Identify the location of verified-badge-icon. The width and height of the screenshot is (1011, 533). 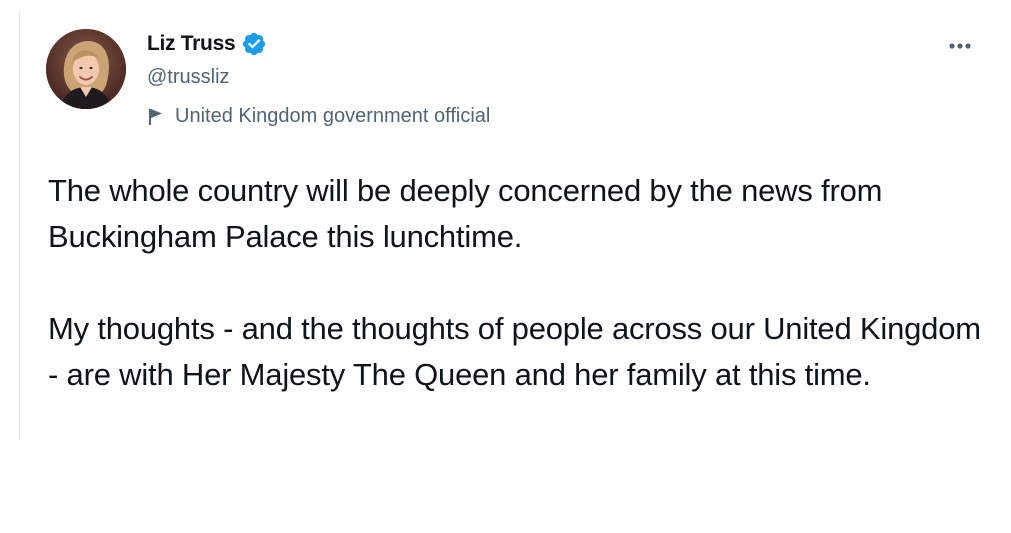
(254, 44).